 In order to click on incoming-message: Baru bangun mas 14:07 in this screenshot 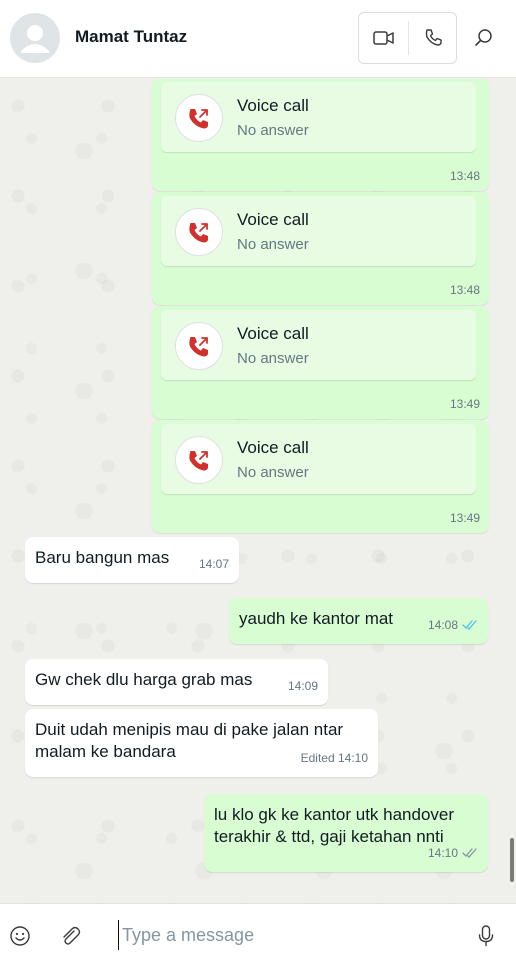, I will do `click(132, 560)`.